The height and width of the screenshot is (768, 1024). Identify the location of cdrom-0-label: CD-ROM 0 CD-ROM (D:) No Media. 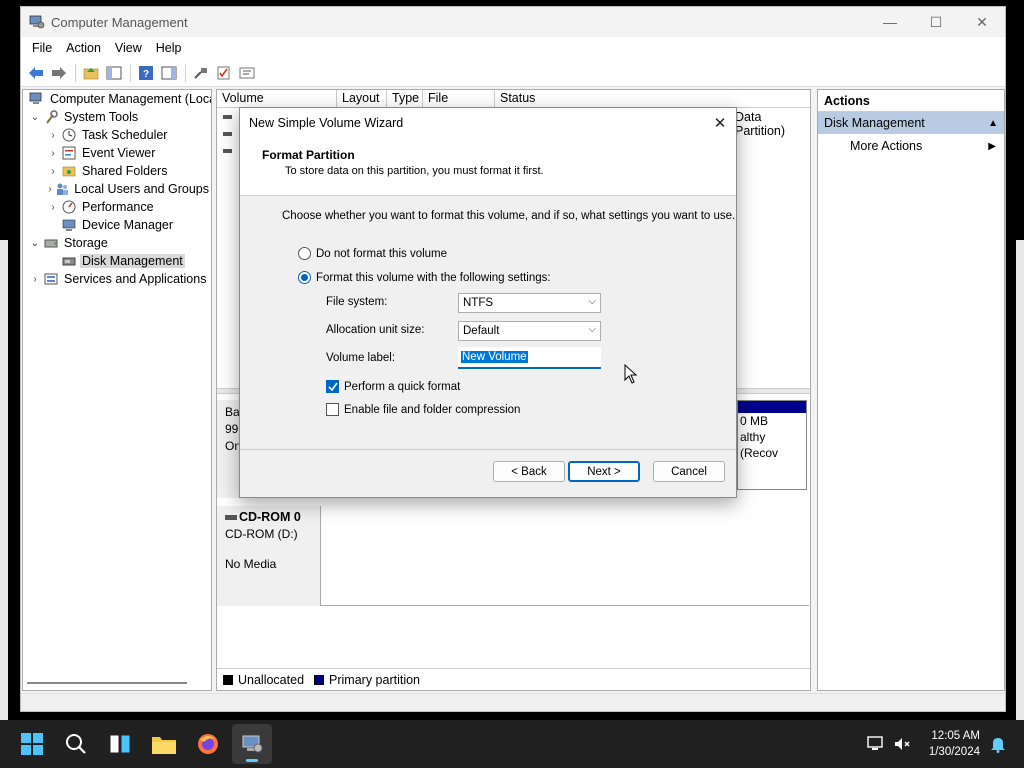
(269, 556).